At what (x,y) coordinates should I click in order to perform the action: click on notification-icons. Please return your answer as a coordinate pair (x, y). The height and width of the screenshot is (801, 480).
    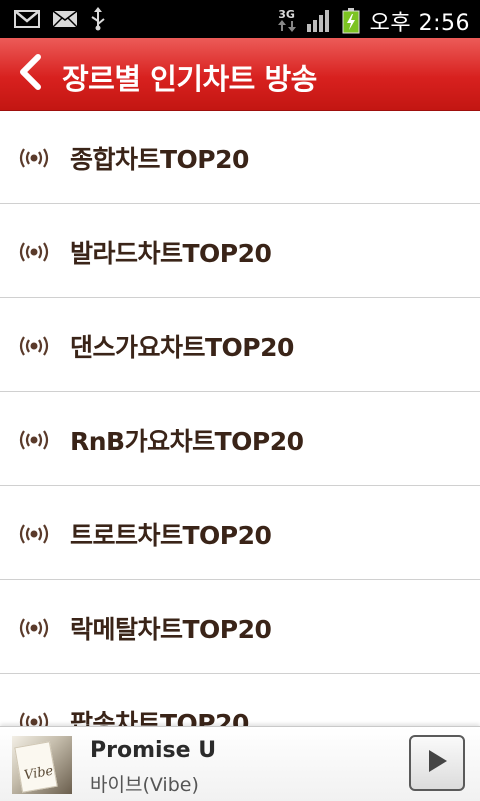
    Looking at the image, I should click on (60, 19).